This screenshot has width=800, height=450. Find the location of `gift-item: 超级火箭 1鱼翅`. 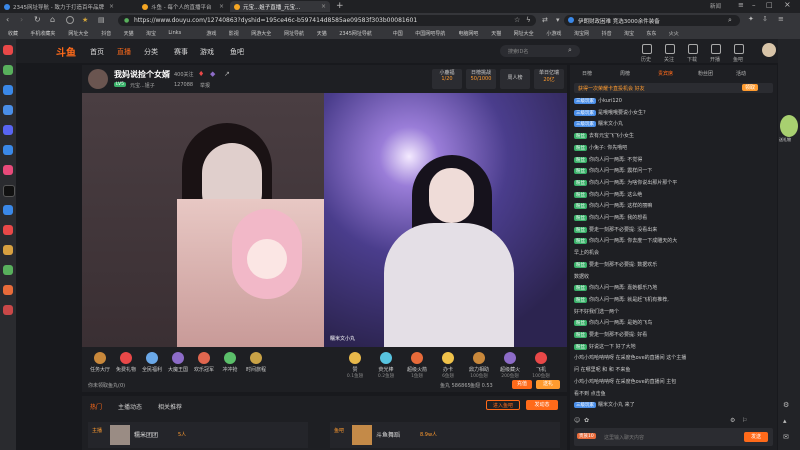

gift-item: 超级火箭 1鱼翅 is located at coordinates (417, 365).